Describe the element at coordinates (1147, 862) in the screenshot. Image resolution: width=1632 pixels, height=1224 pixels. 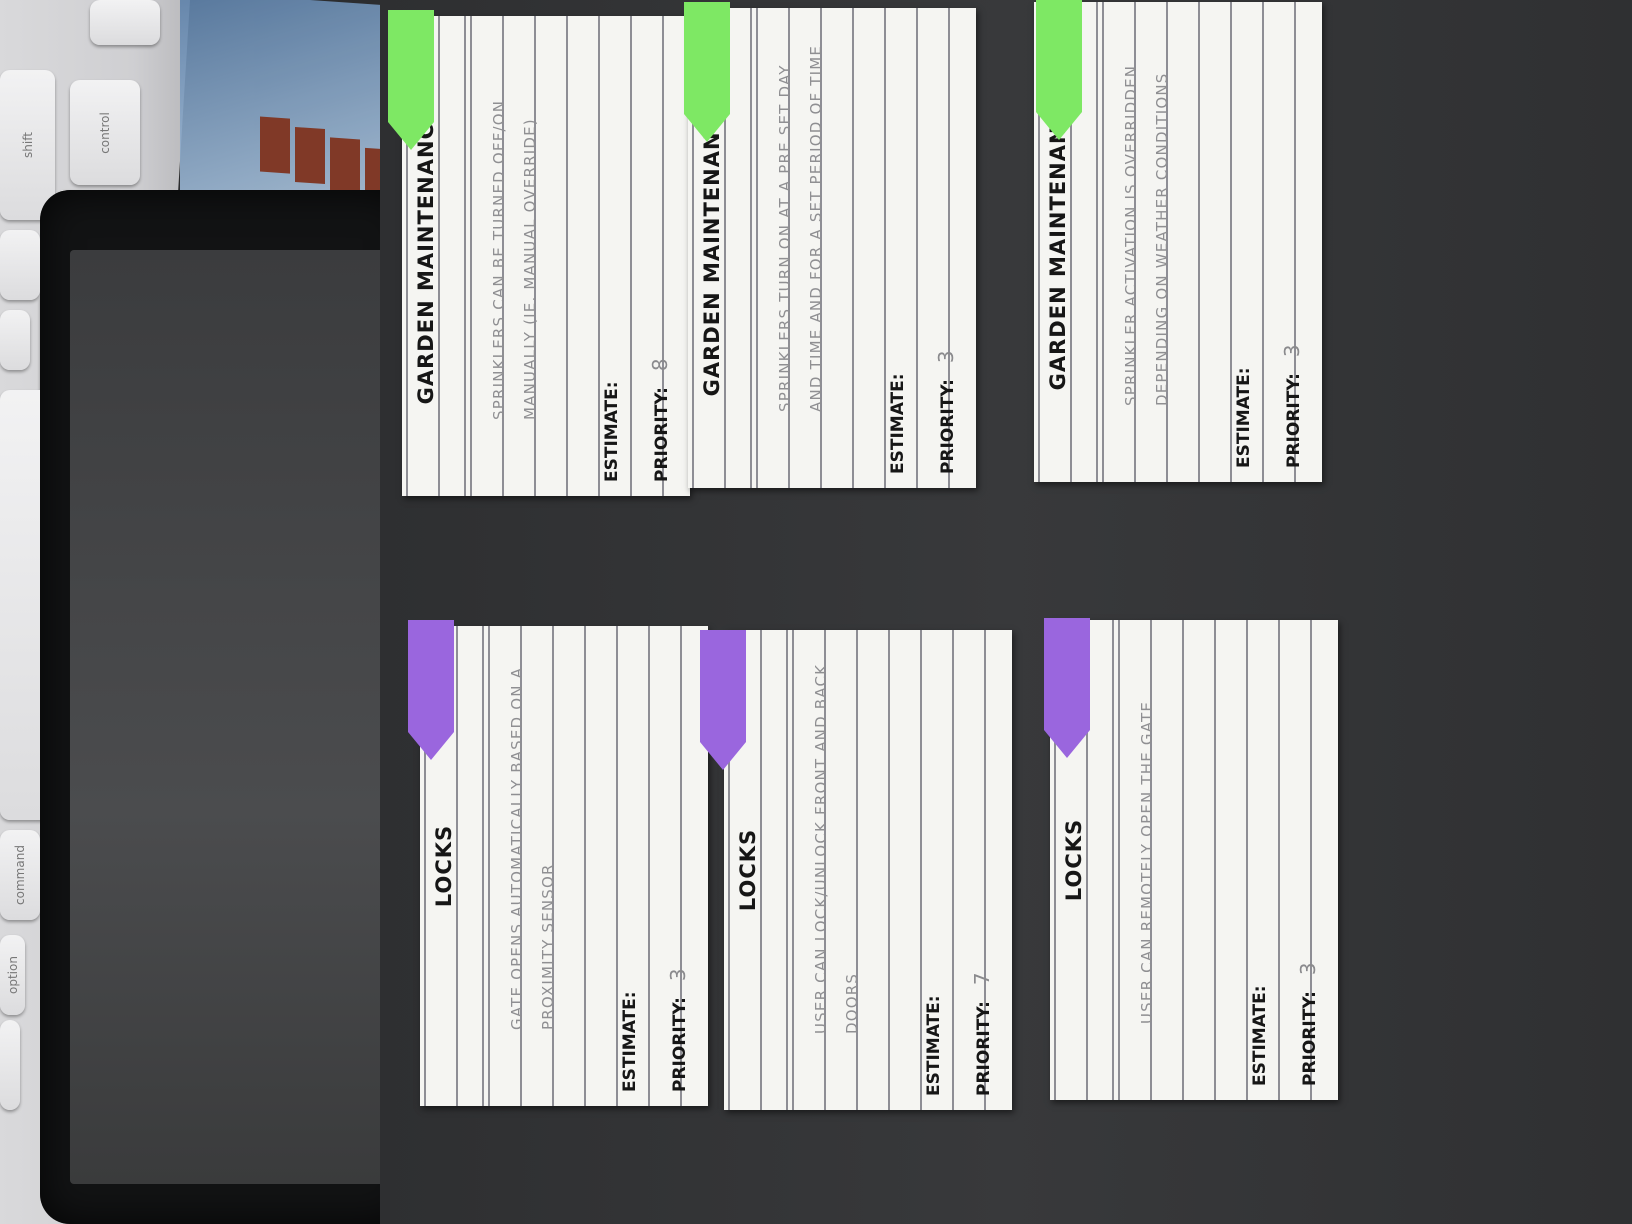
I see `card-description: USER CAN REMOTELY OPEN THE GATE` at that location.